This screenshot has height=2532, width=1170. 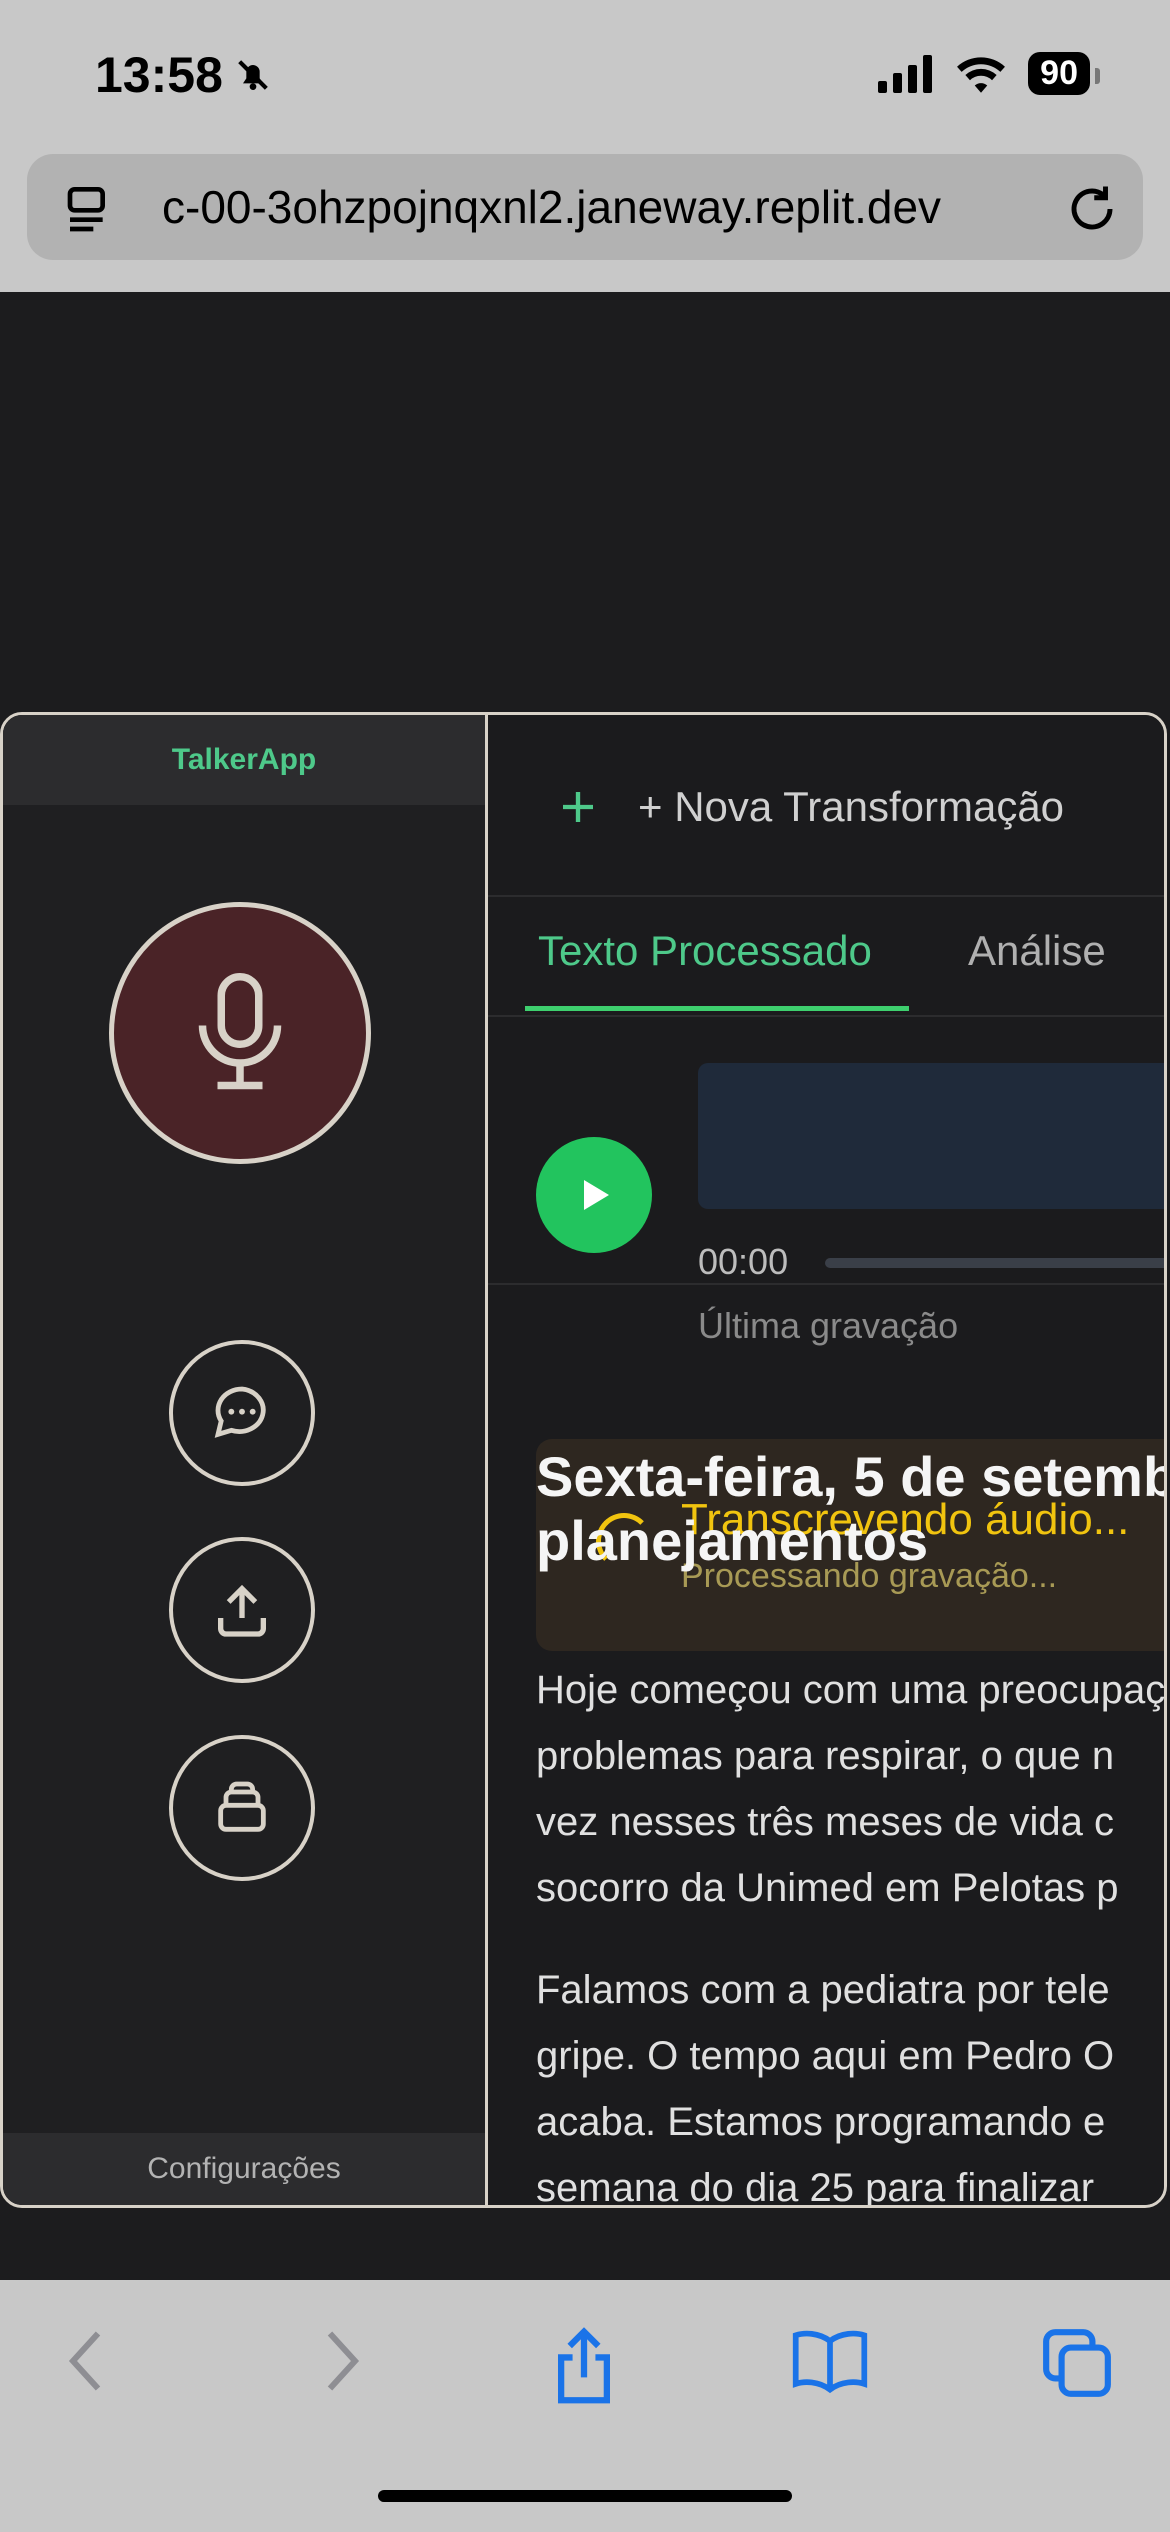 I want to click on home-indicator, so click(x=585, y=2496).